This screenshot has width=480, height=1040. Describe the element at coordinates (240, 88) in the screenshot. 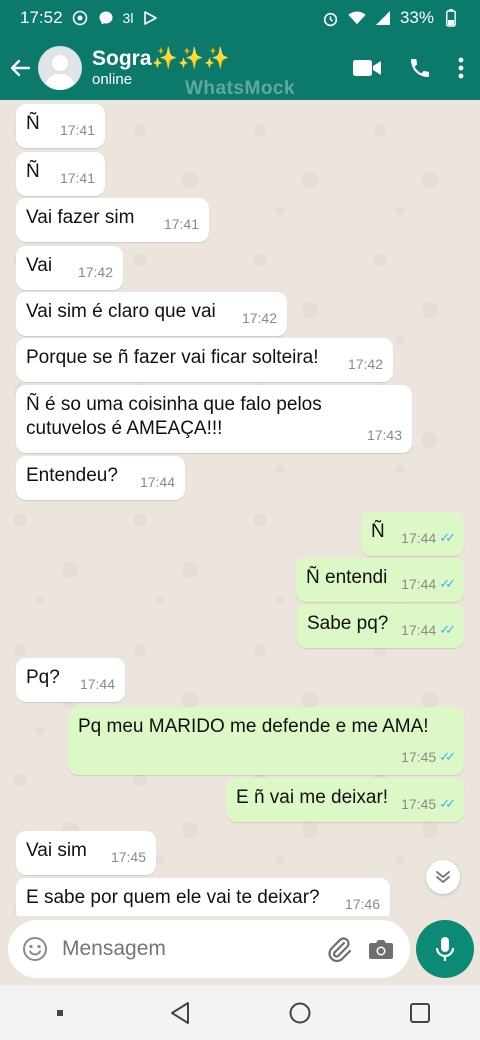

I see `watermark: WhatsMock` at that location.